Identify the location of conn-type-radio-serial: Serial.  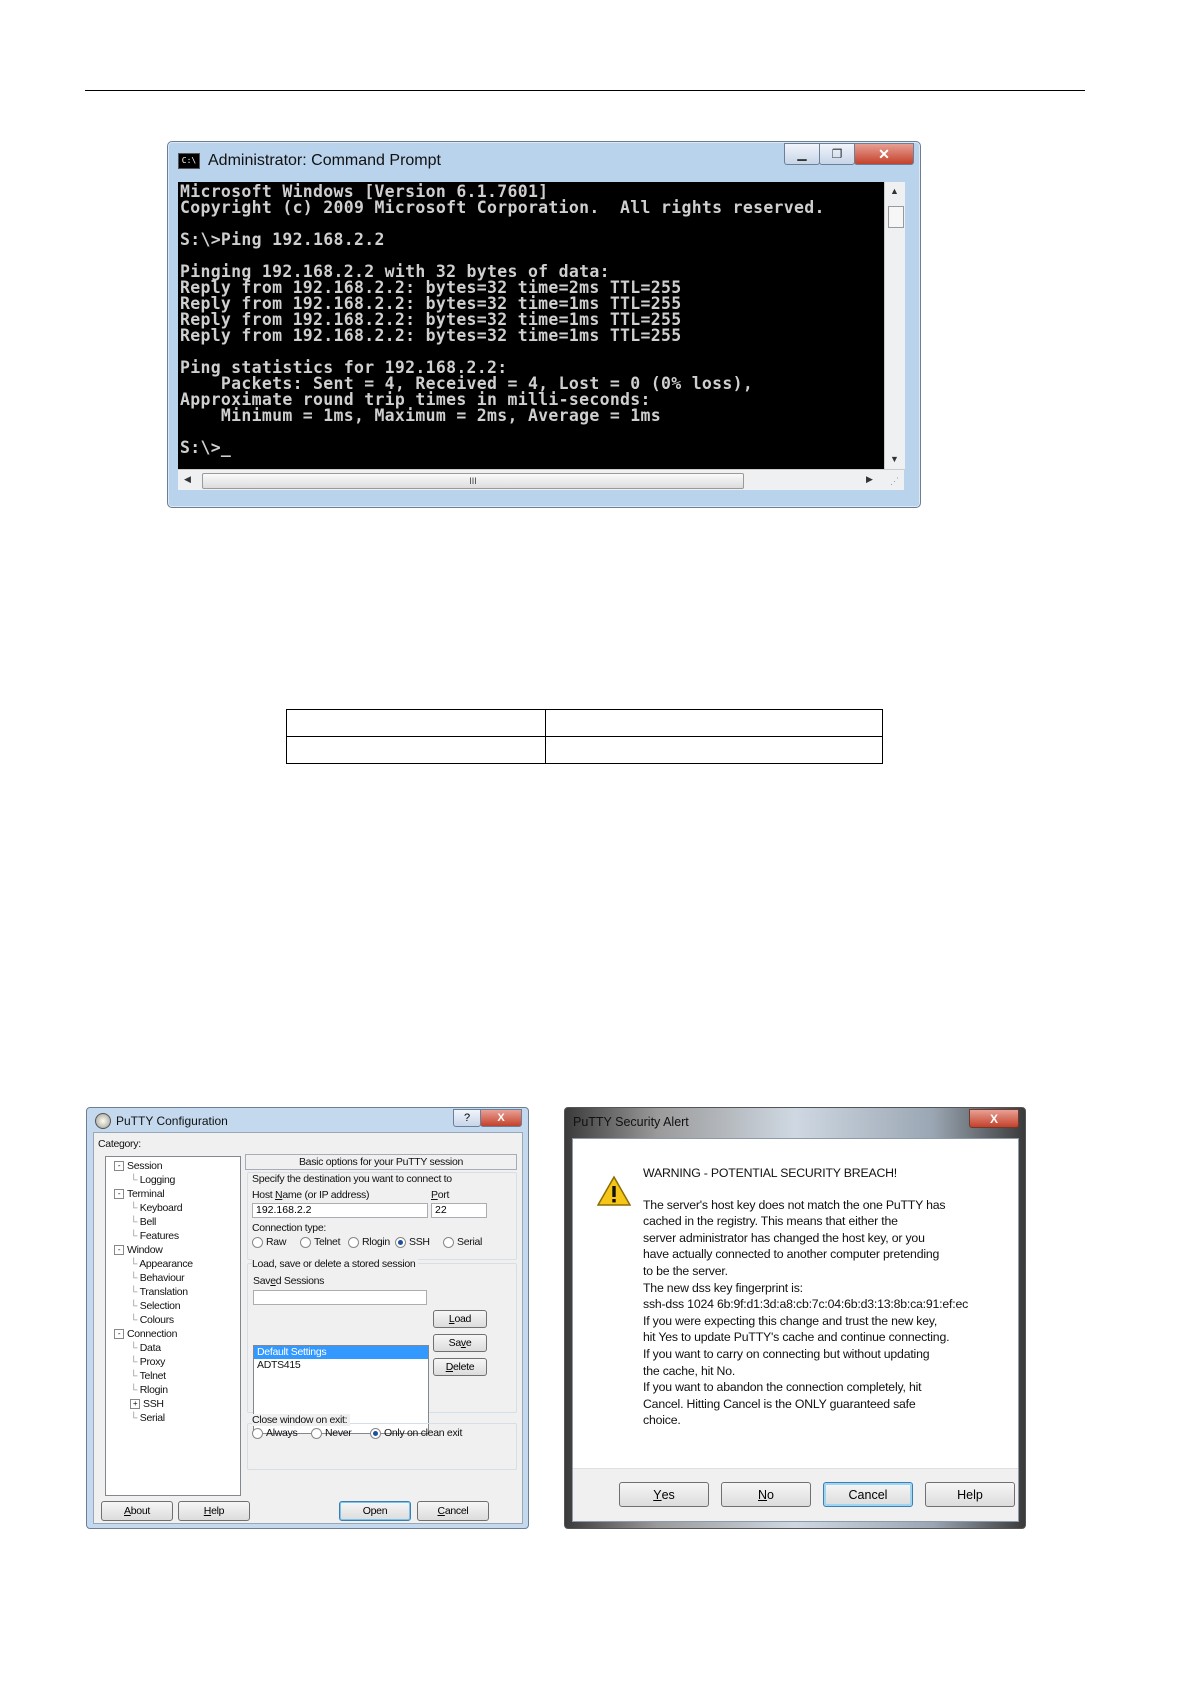
(462, 1242).